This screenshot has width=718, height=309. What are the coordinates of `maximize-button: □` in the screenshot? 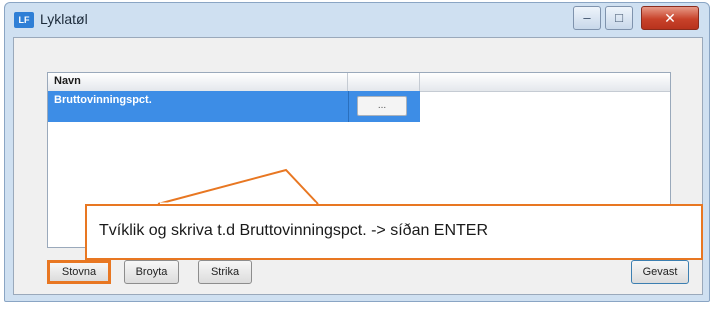 It's located at (619, 18).